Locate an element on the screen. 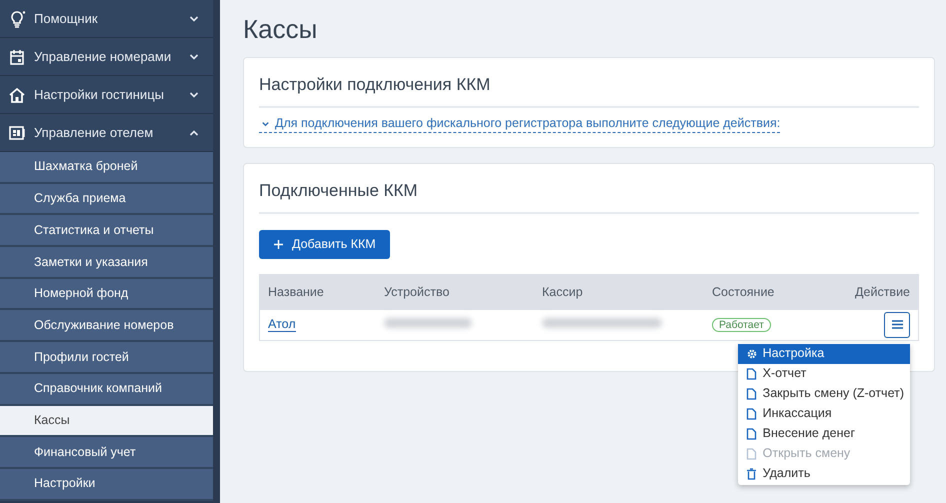 The image size is (946, 503). card-title: Настройки подключения ККМ is located at coordinates (589, 90).